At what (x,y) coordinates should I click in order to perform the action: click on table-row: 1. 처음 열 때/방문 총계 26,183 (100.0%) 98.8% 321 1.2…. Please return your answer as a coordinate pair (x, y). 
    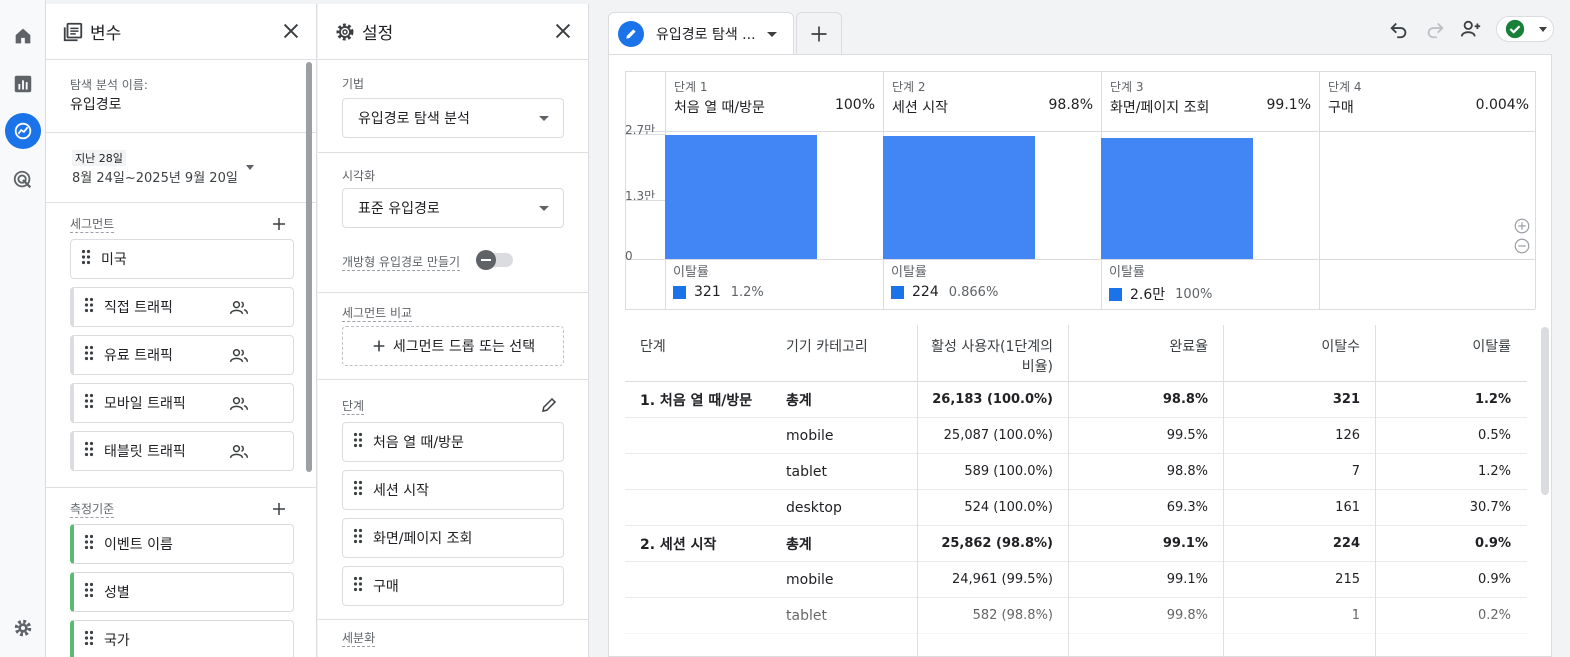
    Looking at the image, I should click on (1076, 400).